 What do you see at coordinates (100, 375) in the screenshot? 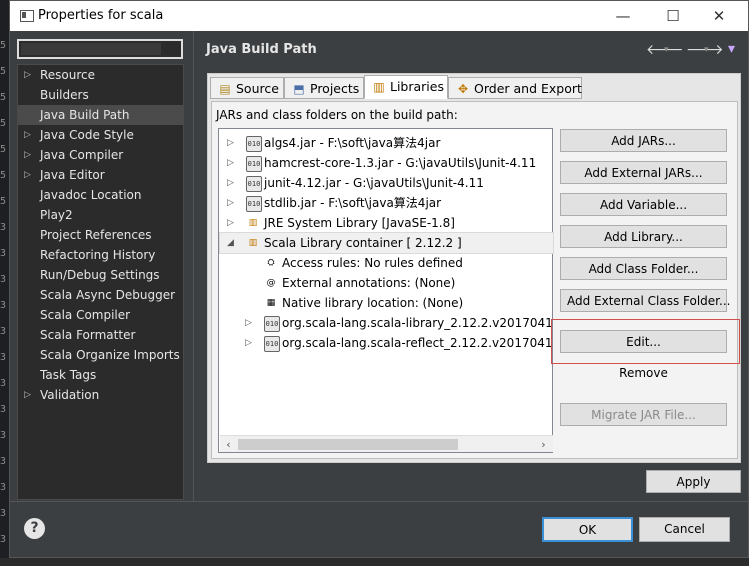
I see `sidebar-item: Task Tags` at bounding box center [100, 375].